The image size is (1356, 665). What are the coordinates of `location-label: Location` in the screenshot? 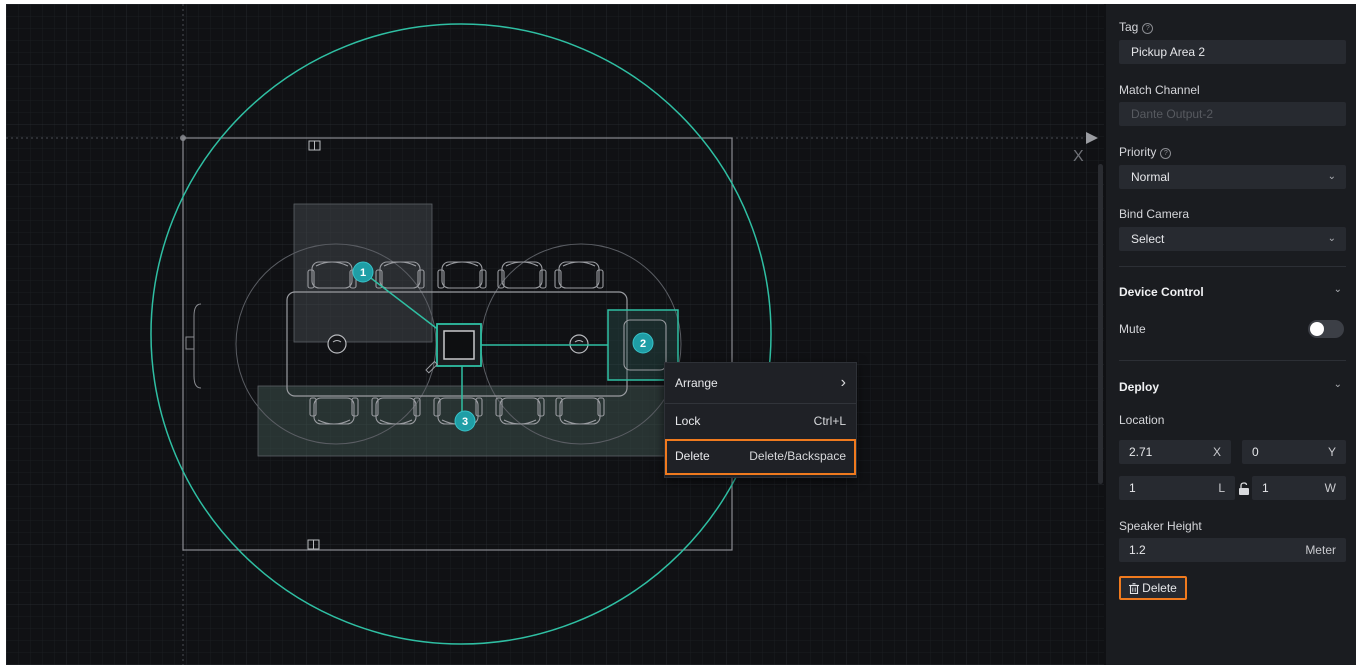 It's located at (1142, 420).